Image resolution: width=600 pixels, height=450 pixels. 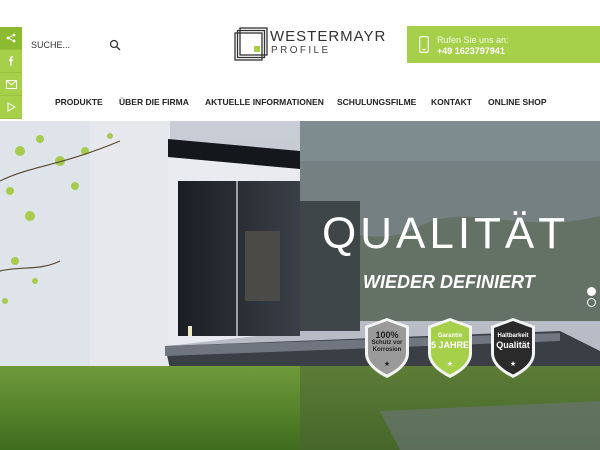 I want to click on badge-haltbarkeit: Haltbarkeit Qualität ★, so click(x=513, y=348).